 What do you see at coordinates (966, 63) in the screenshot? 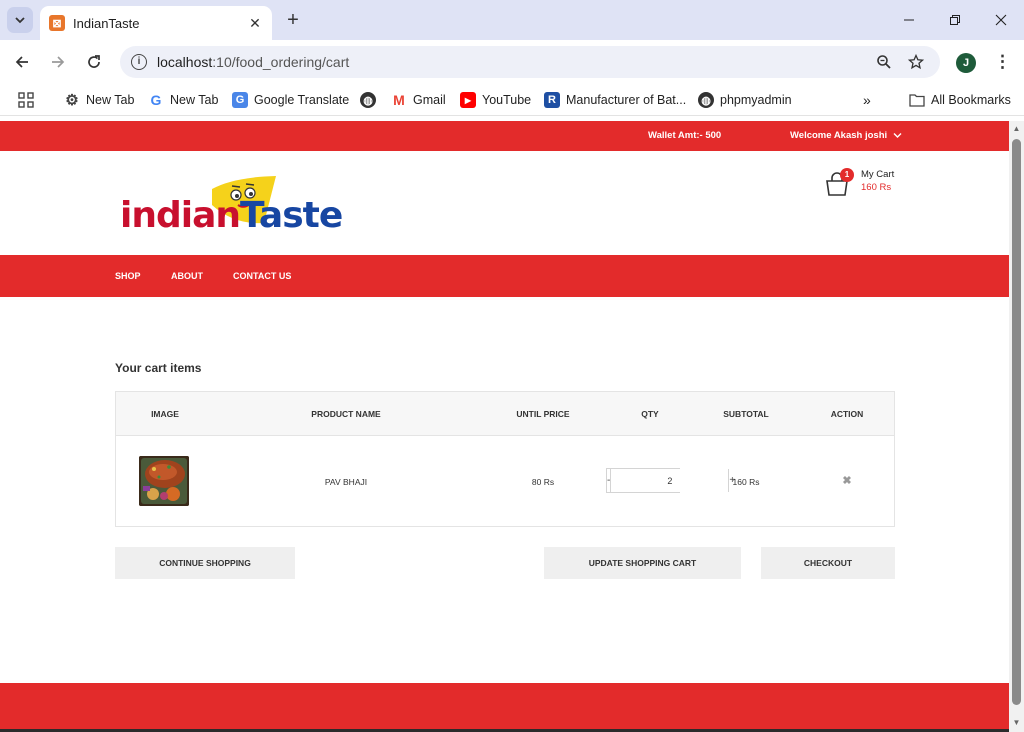
I see `profile-avatar: J` at bounding box center [966, 63].